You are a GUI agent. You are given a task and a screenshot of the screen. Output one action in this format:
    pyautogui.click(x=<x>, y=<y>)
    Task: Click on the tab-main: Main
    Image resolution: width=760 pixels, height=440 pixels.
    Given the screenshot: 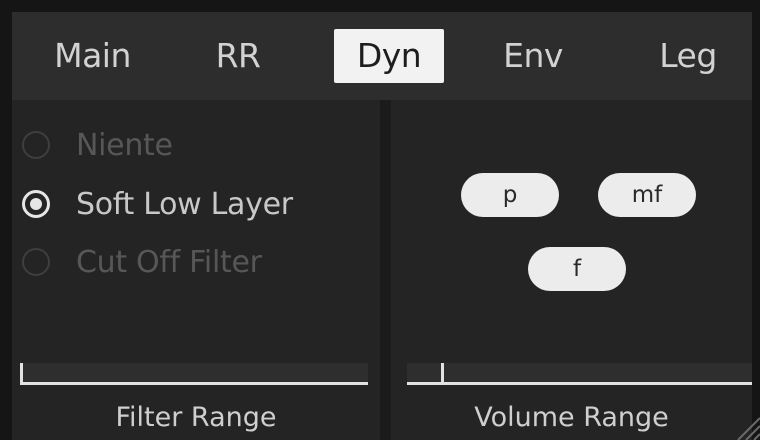 What is the action you would take?
    pyautogui.click(x=92, y=56)
    